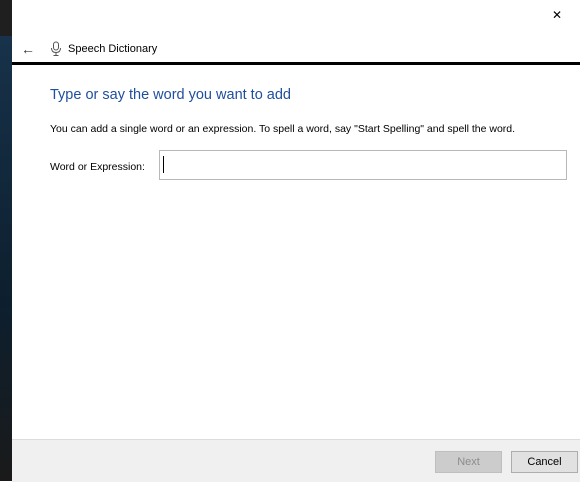 The width and height of the screenshot is (580, 482). I want to click on back-arrow-icon: ←, so click(28, 49).